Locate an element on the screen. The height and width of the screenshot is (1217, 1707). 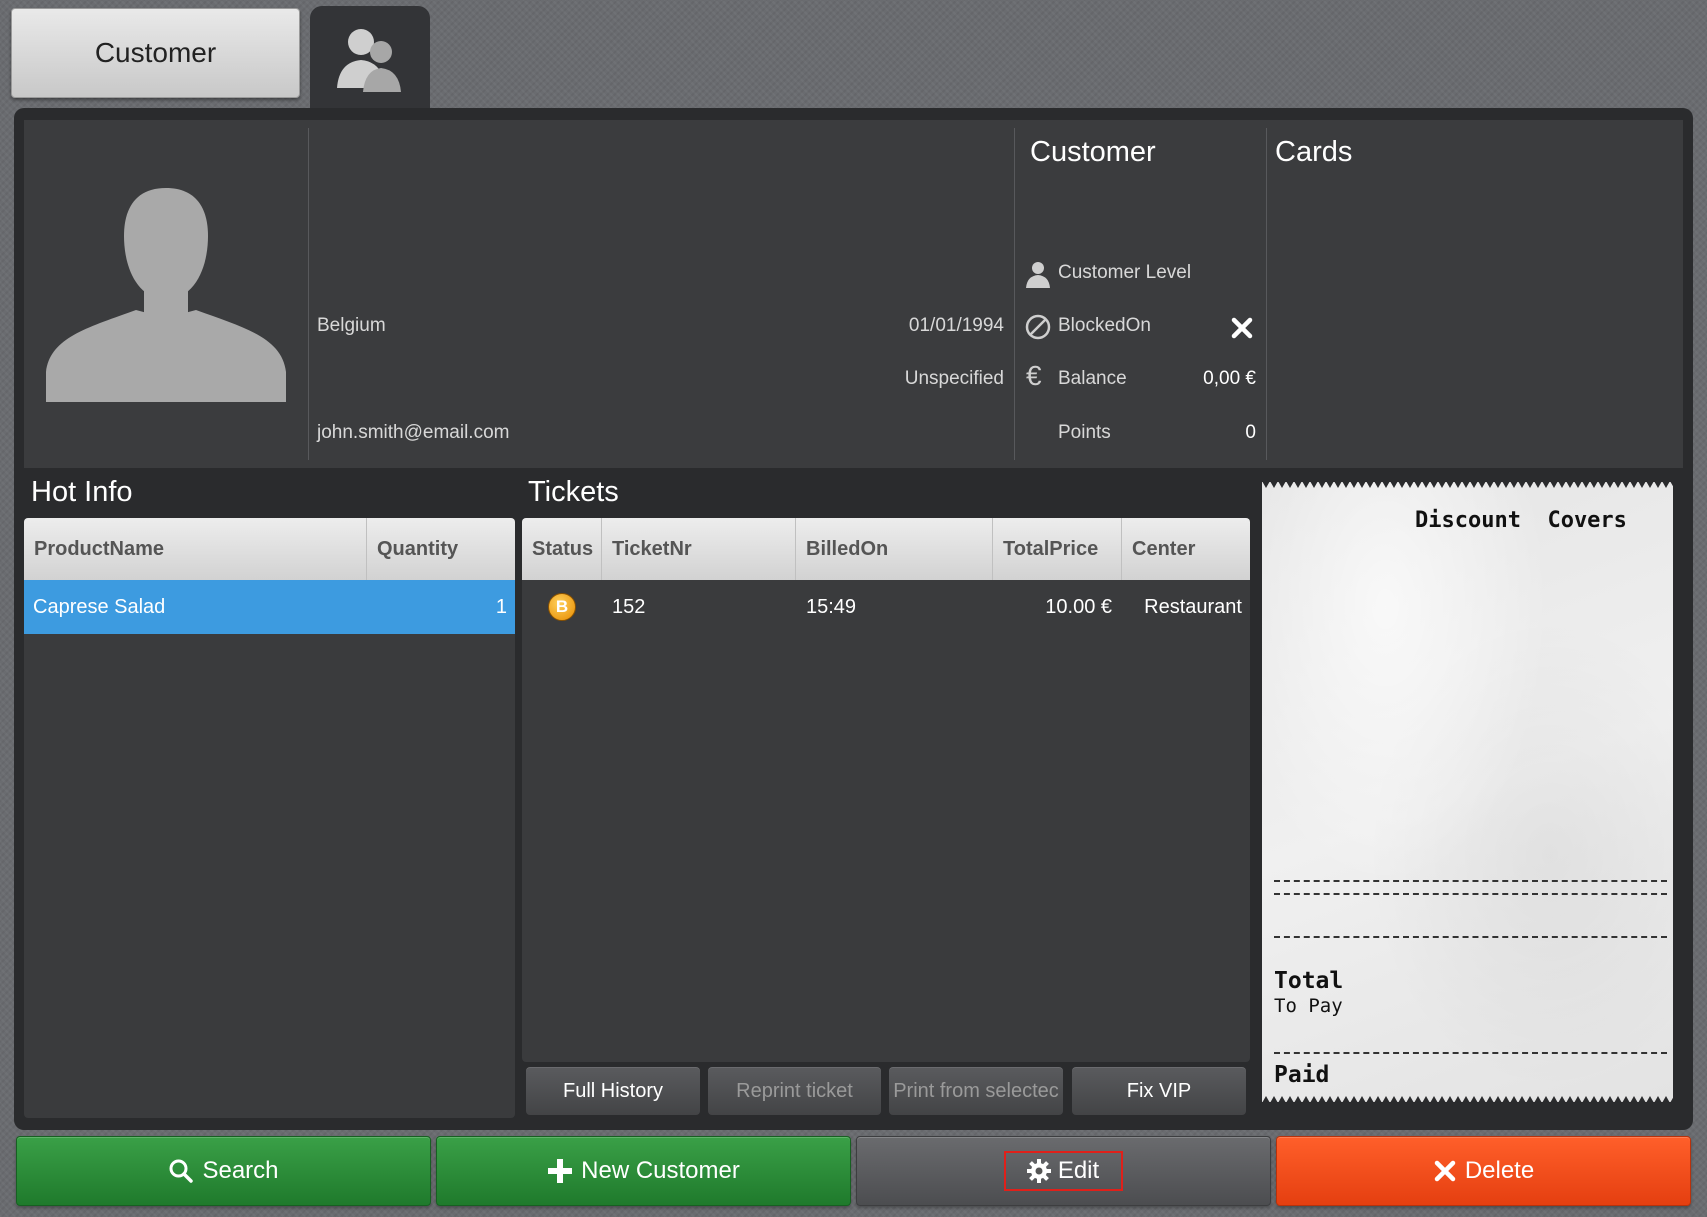
col-center: Center is located at coordinates (1186, 549).